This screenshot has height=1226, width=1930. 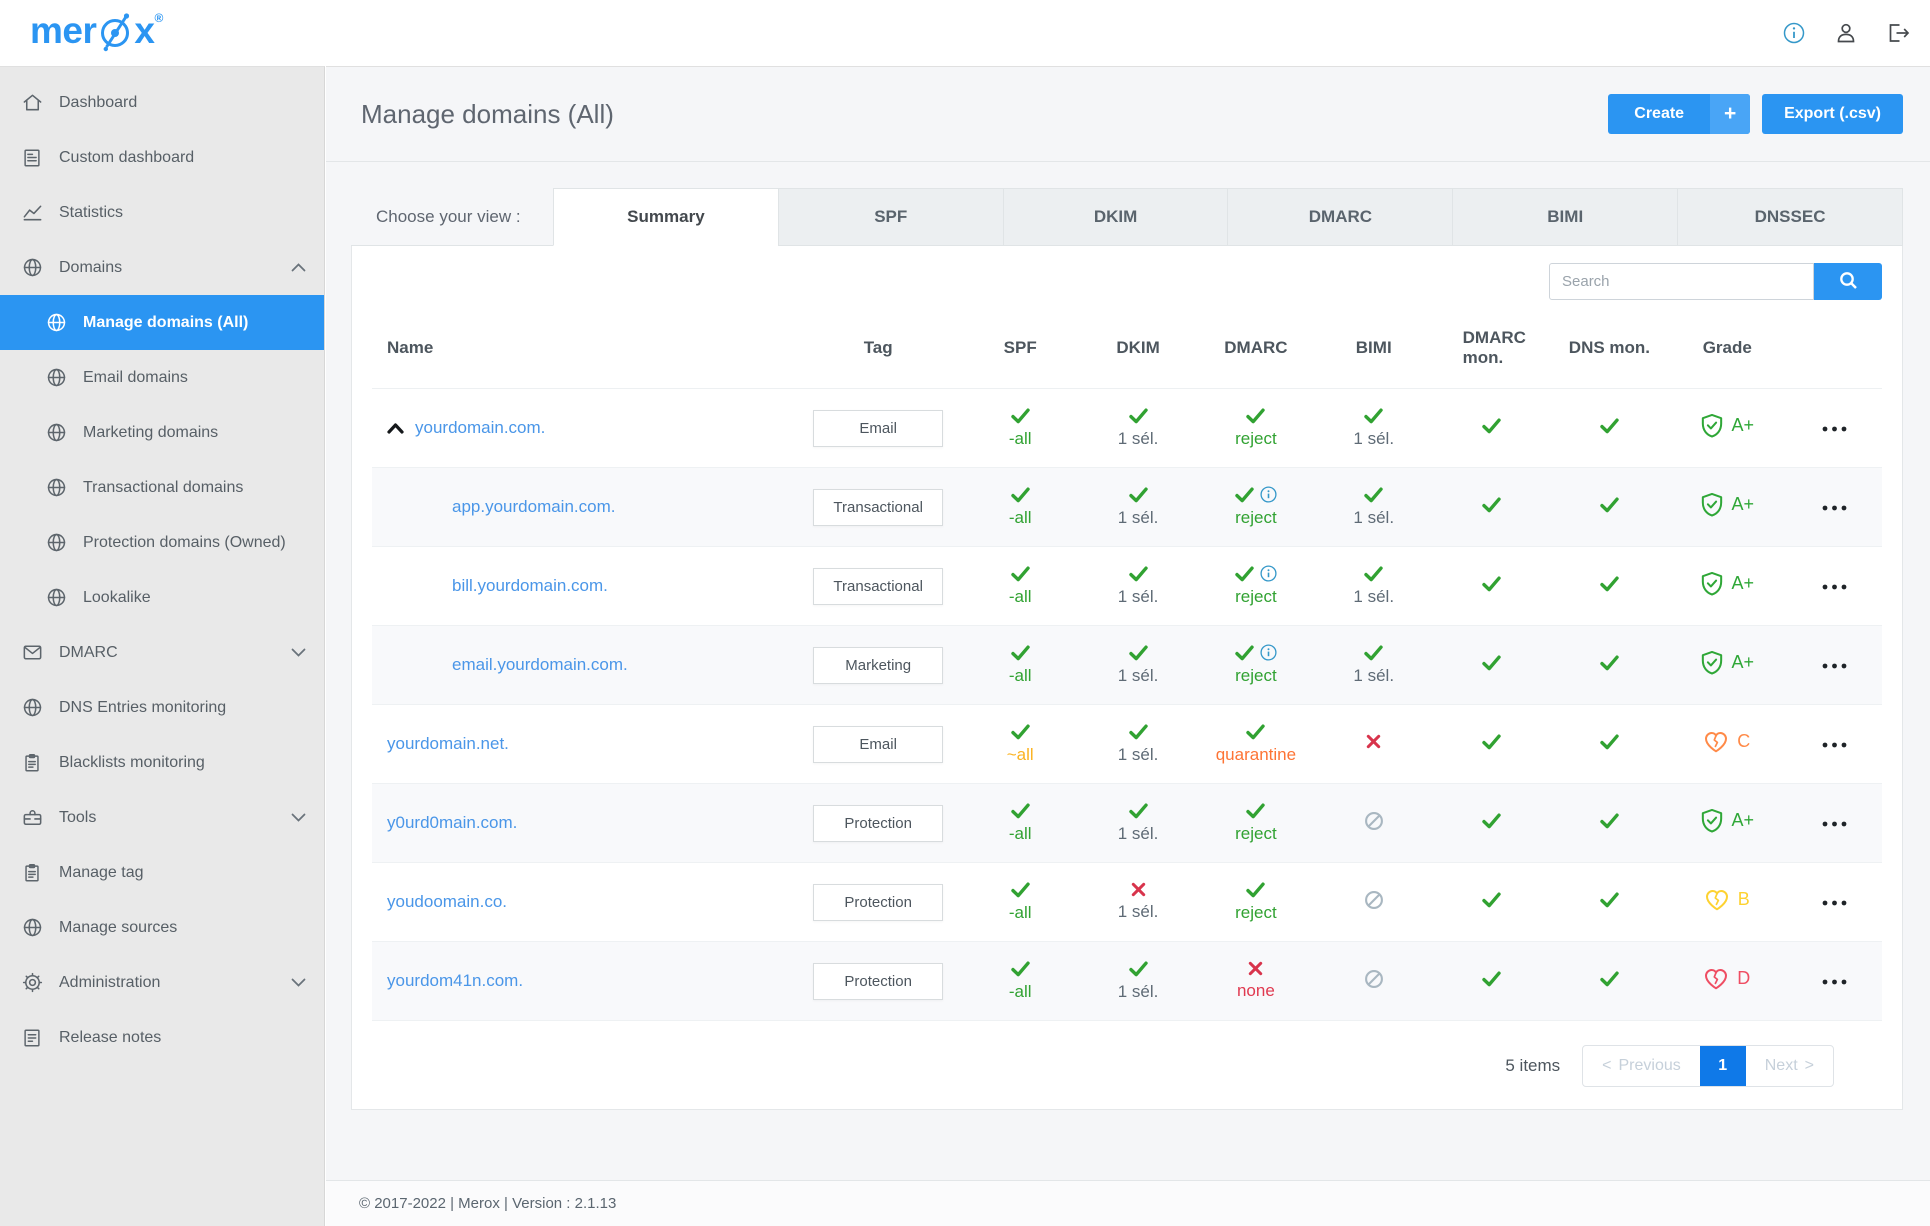 I want to click on collapse-caret-icon, so click(x=395, y=428).